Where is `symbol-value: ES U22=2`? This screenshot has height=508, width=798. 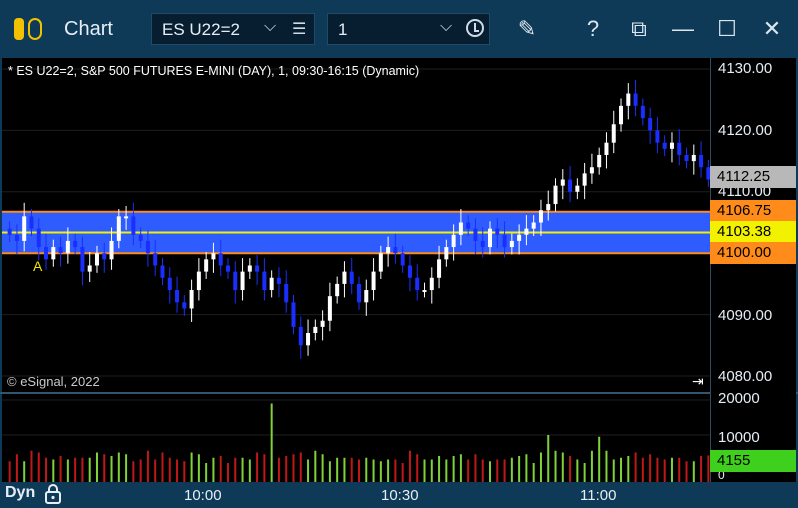
symbol-value: ES U22=2 is located at coordinates (201, 29).